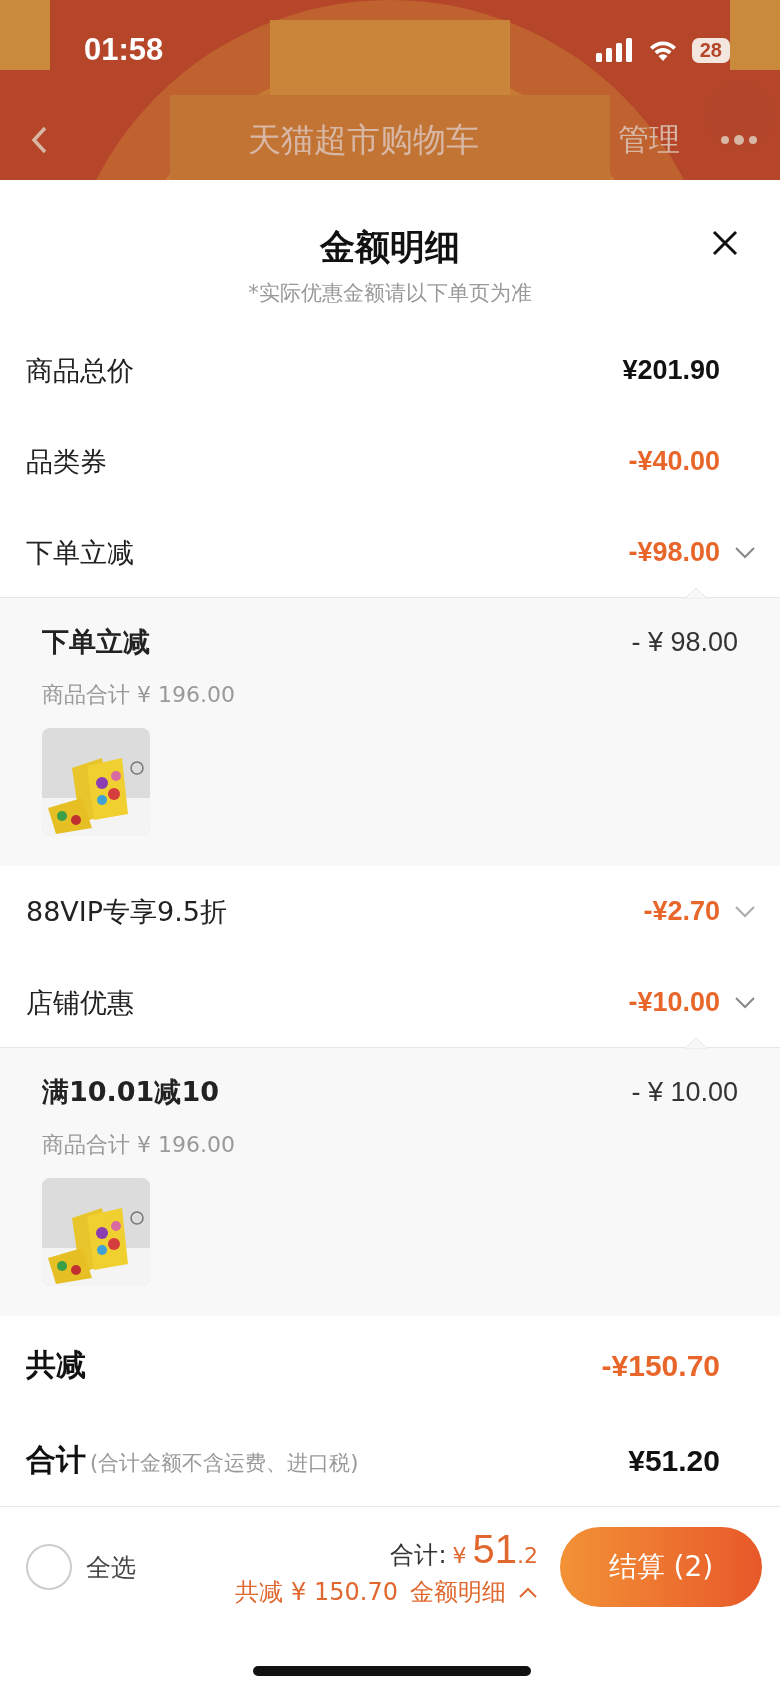 The image size is (780, 1688). Describe the element at coordinates (80, 552) in the screenshot. I see `row-label: 下单立减` at that location.